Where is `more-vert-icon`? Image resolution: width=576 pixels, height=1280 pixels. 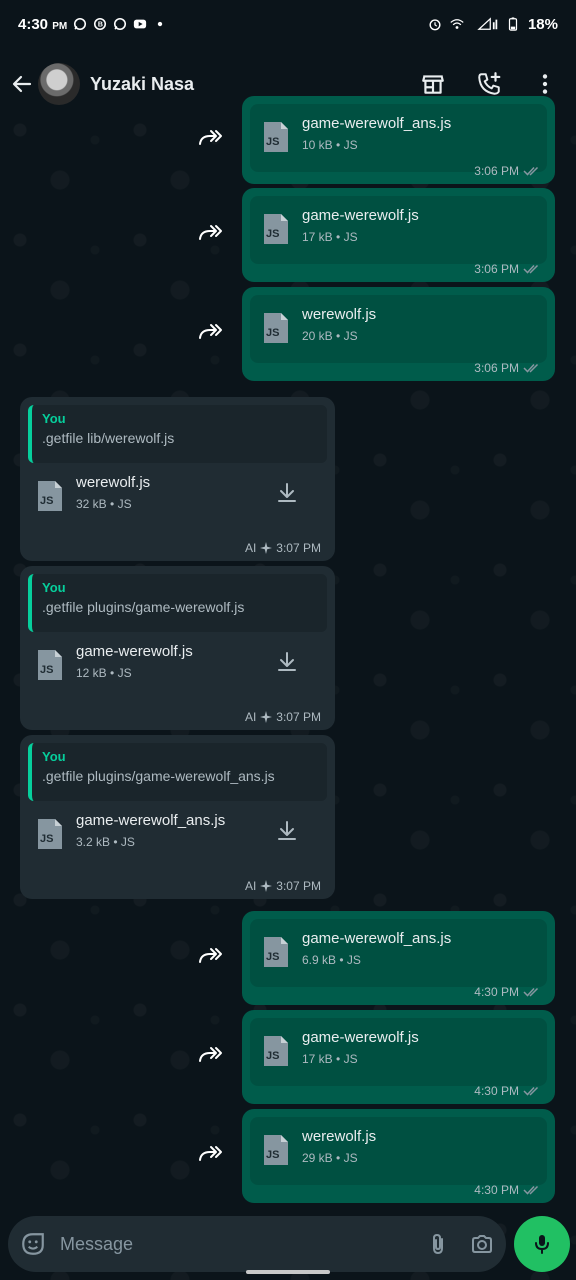
more-vert-icon is located at coordinates (545, 84).